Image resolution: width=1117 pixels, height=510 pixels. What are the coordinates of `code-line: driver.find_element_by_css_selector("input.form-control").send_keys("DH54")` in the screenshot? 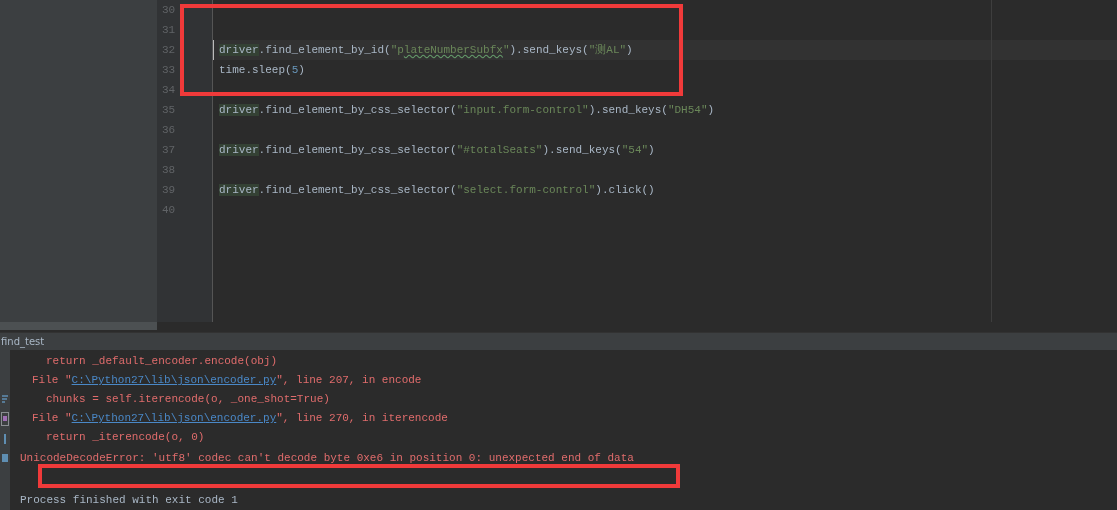 It's located at (467, 110).